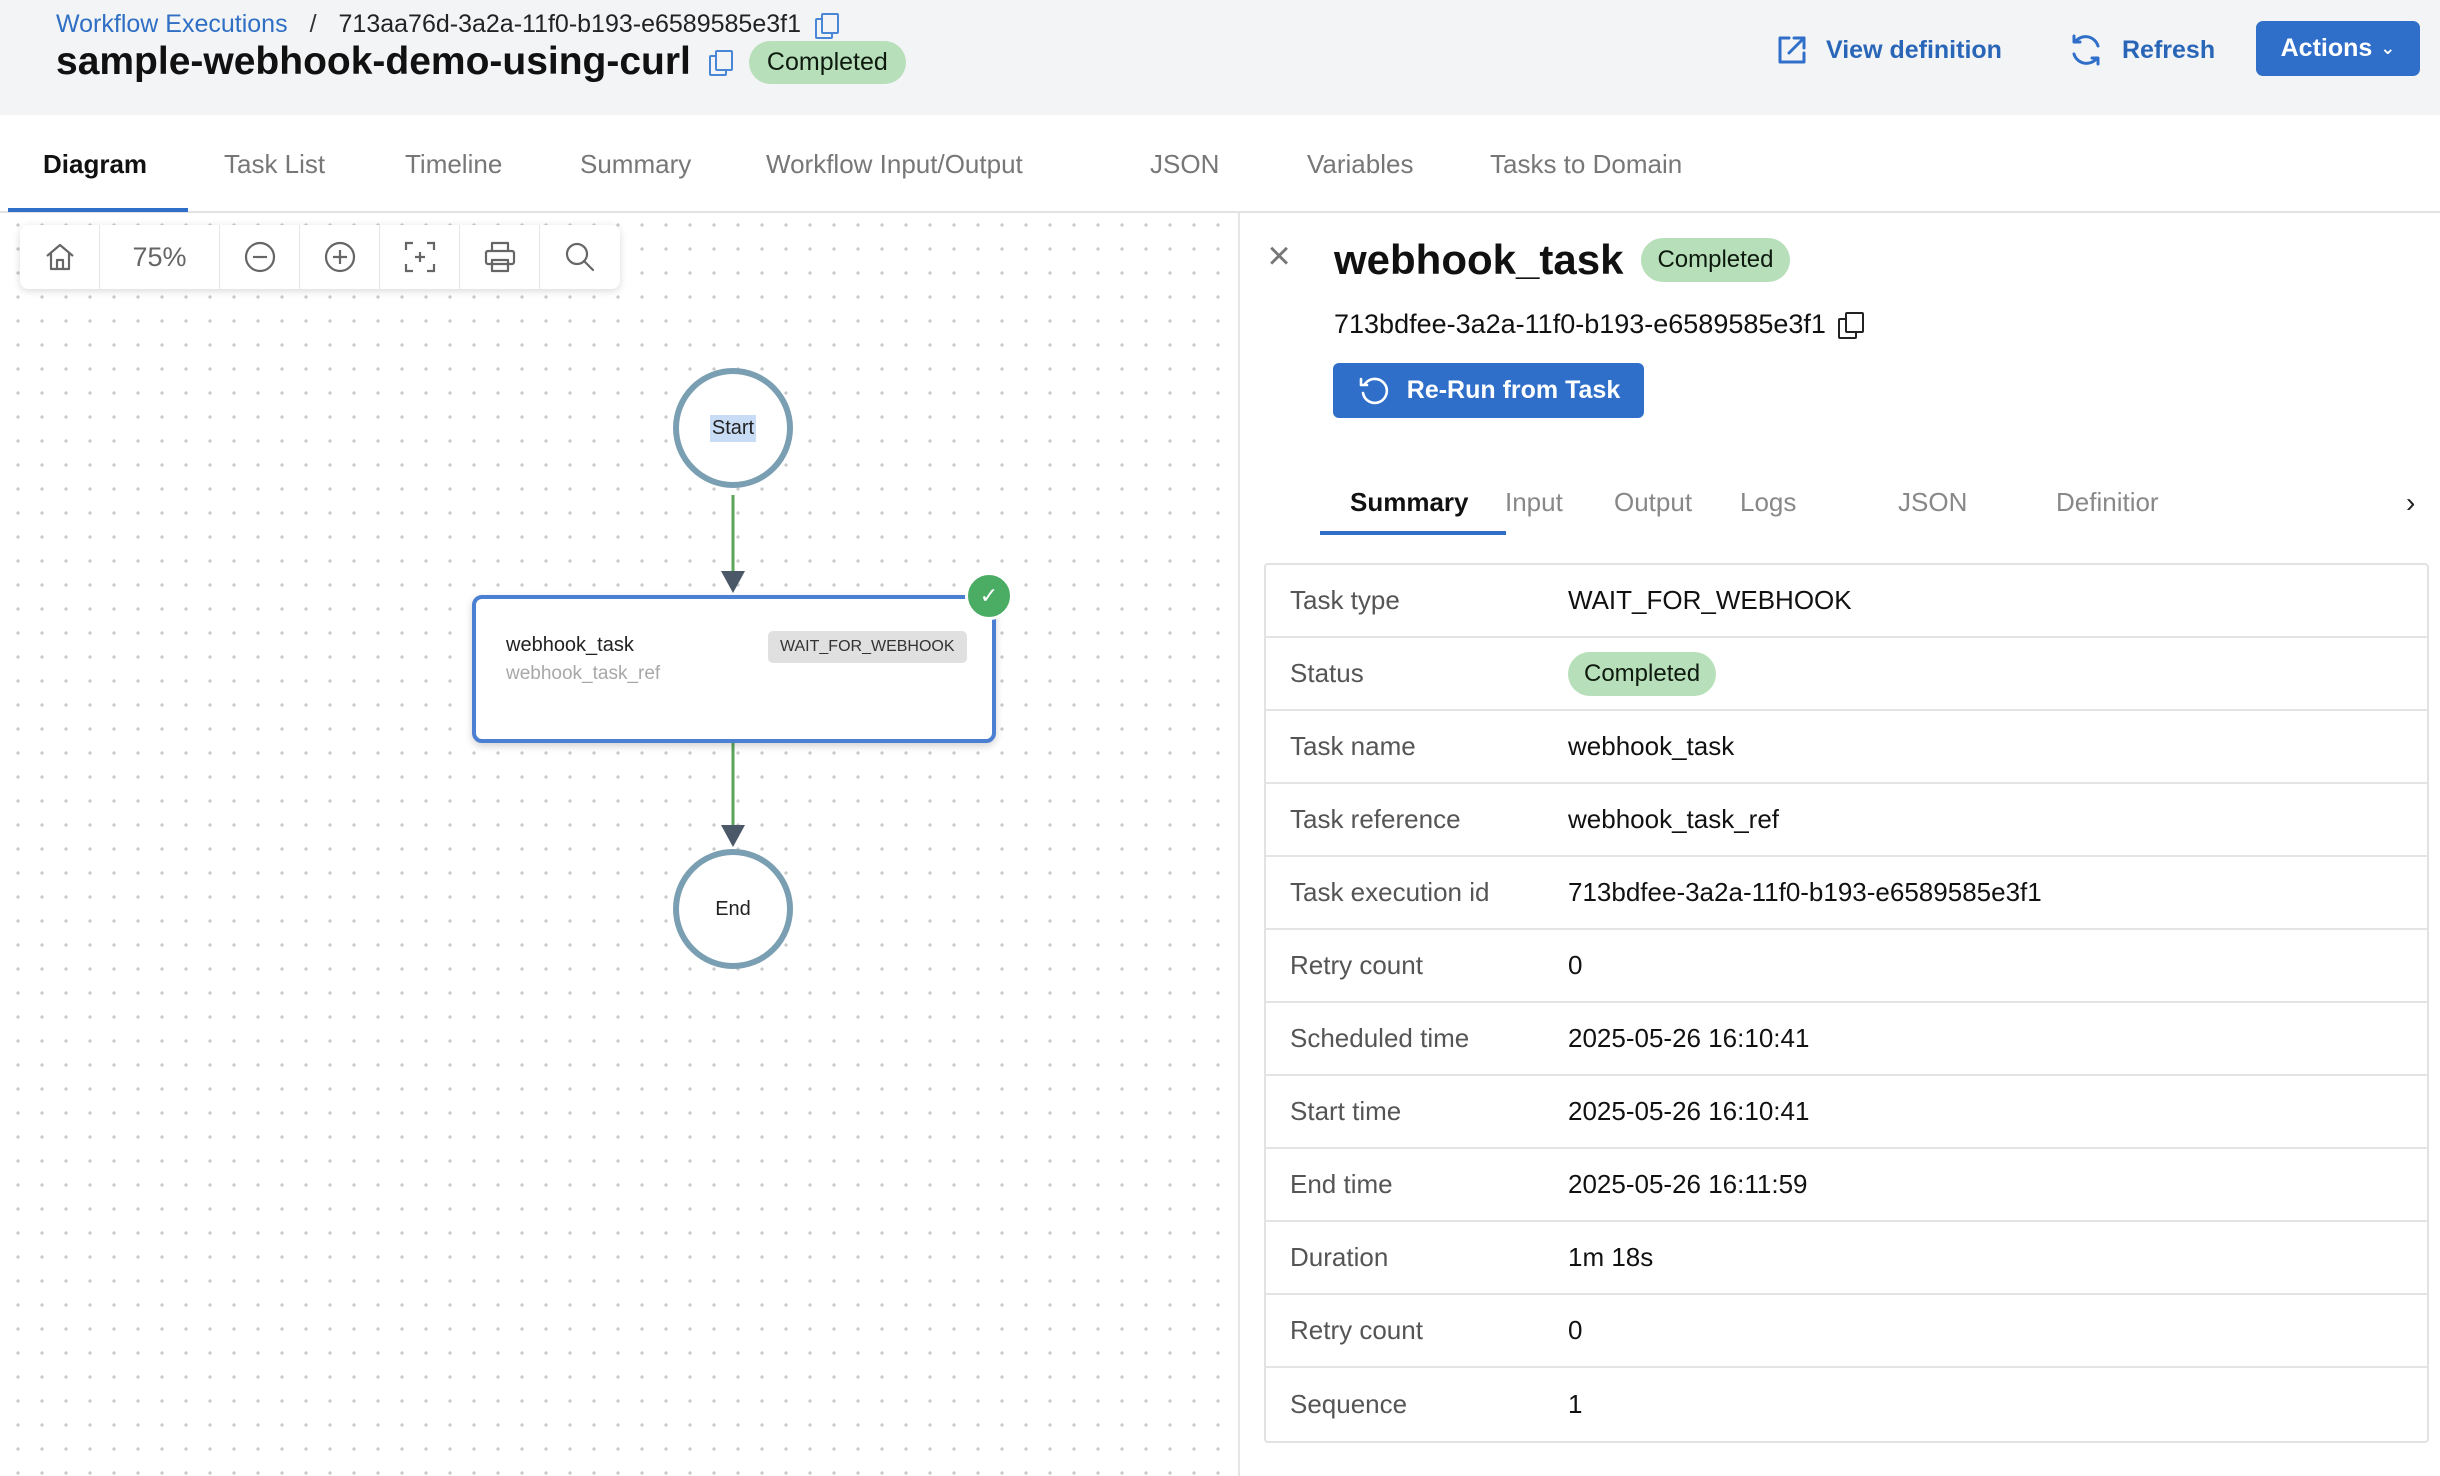 The height and width of the screenshot is (1476, 2440). I want to click on table-row: Status Completed, so click(1846, 674).